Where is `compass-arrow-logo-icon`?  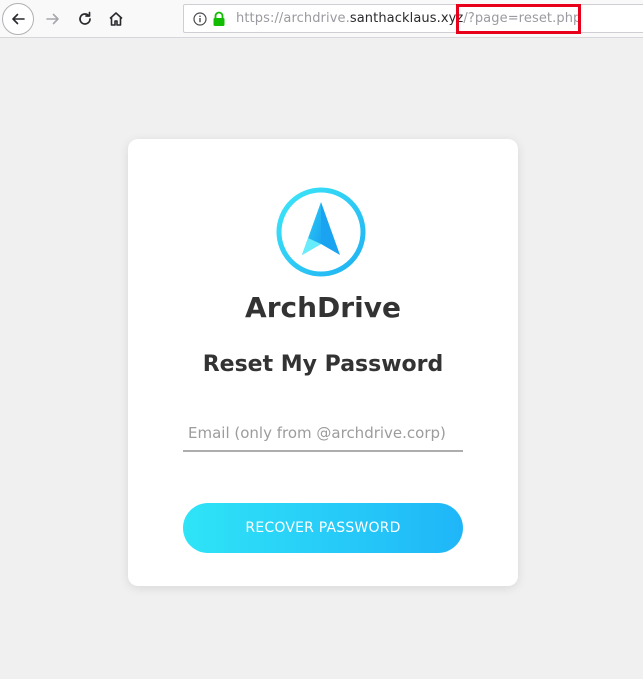
compass-arrow-logo-icon is located at coordinates (321, 232).